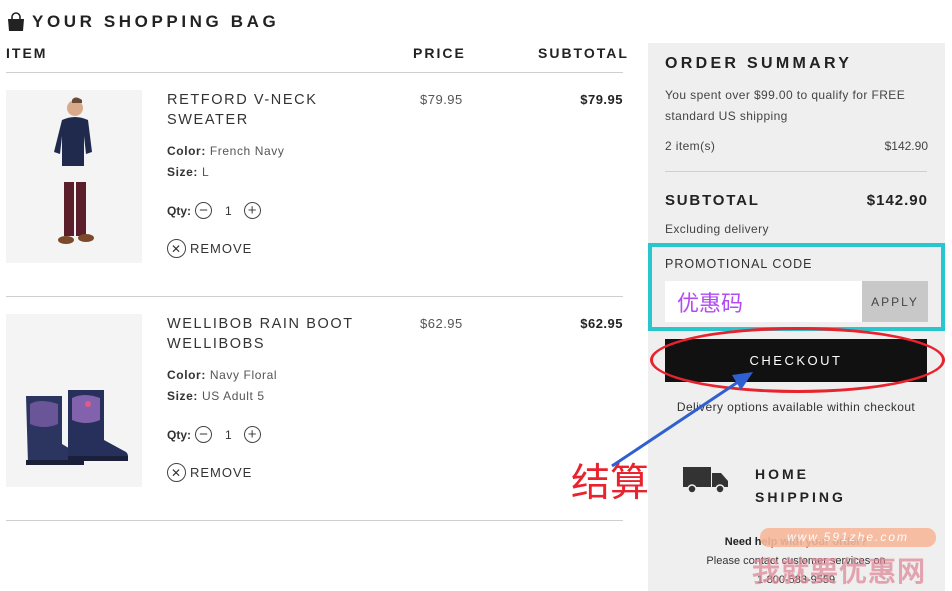 This screenshot has height=591, width=952. I want to click on page-title: YOUR SHOPPING BAG, so click(156, 21).